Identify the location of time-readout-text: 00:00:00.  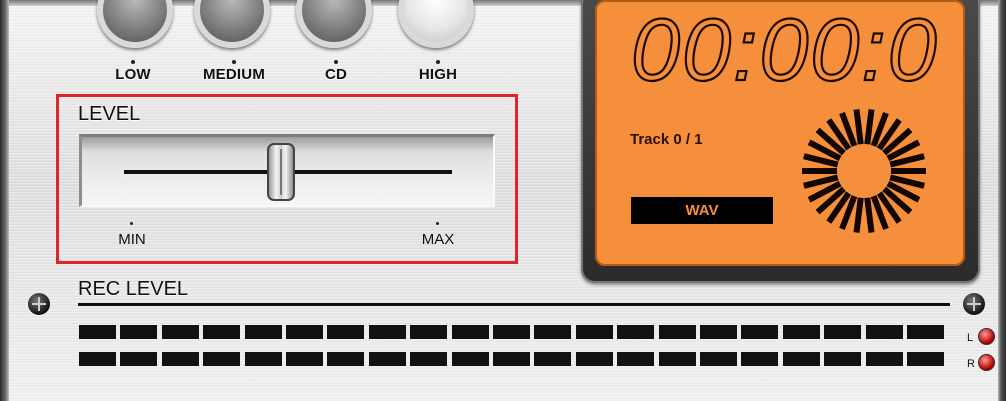
(786, 48).